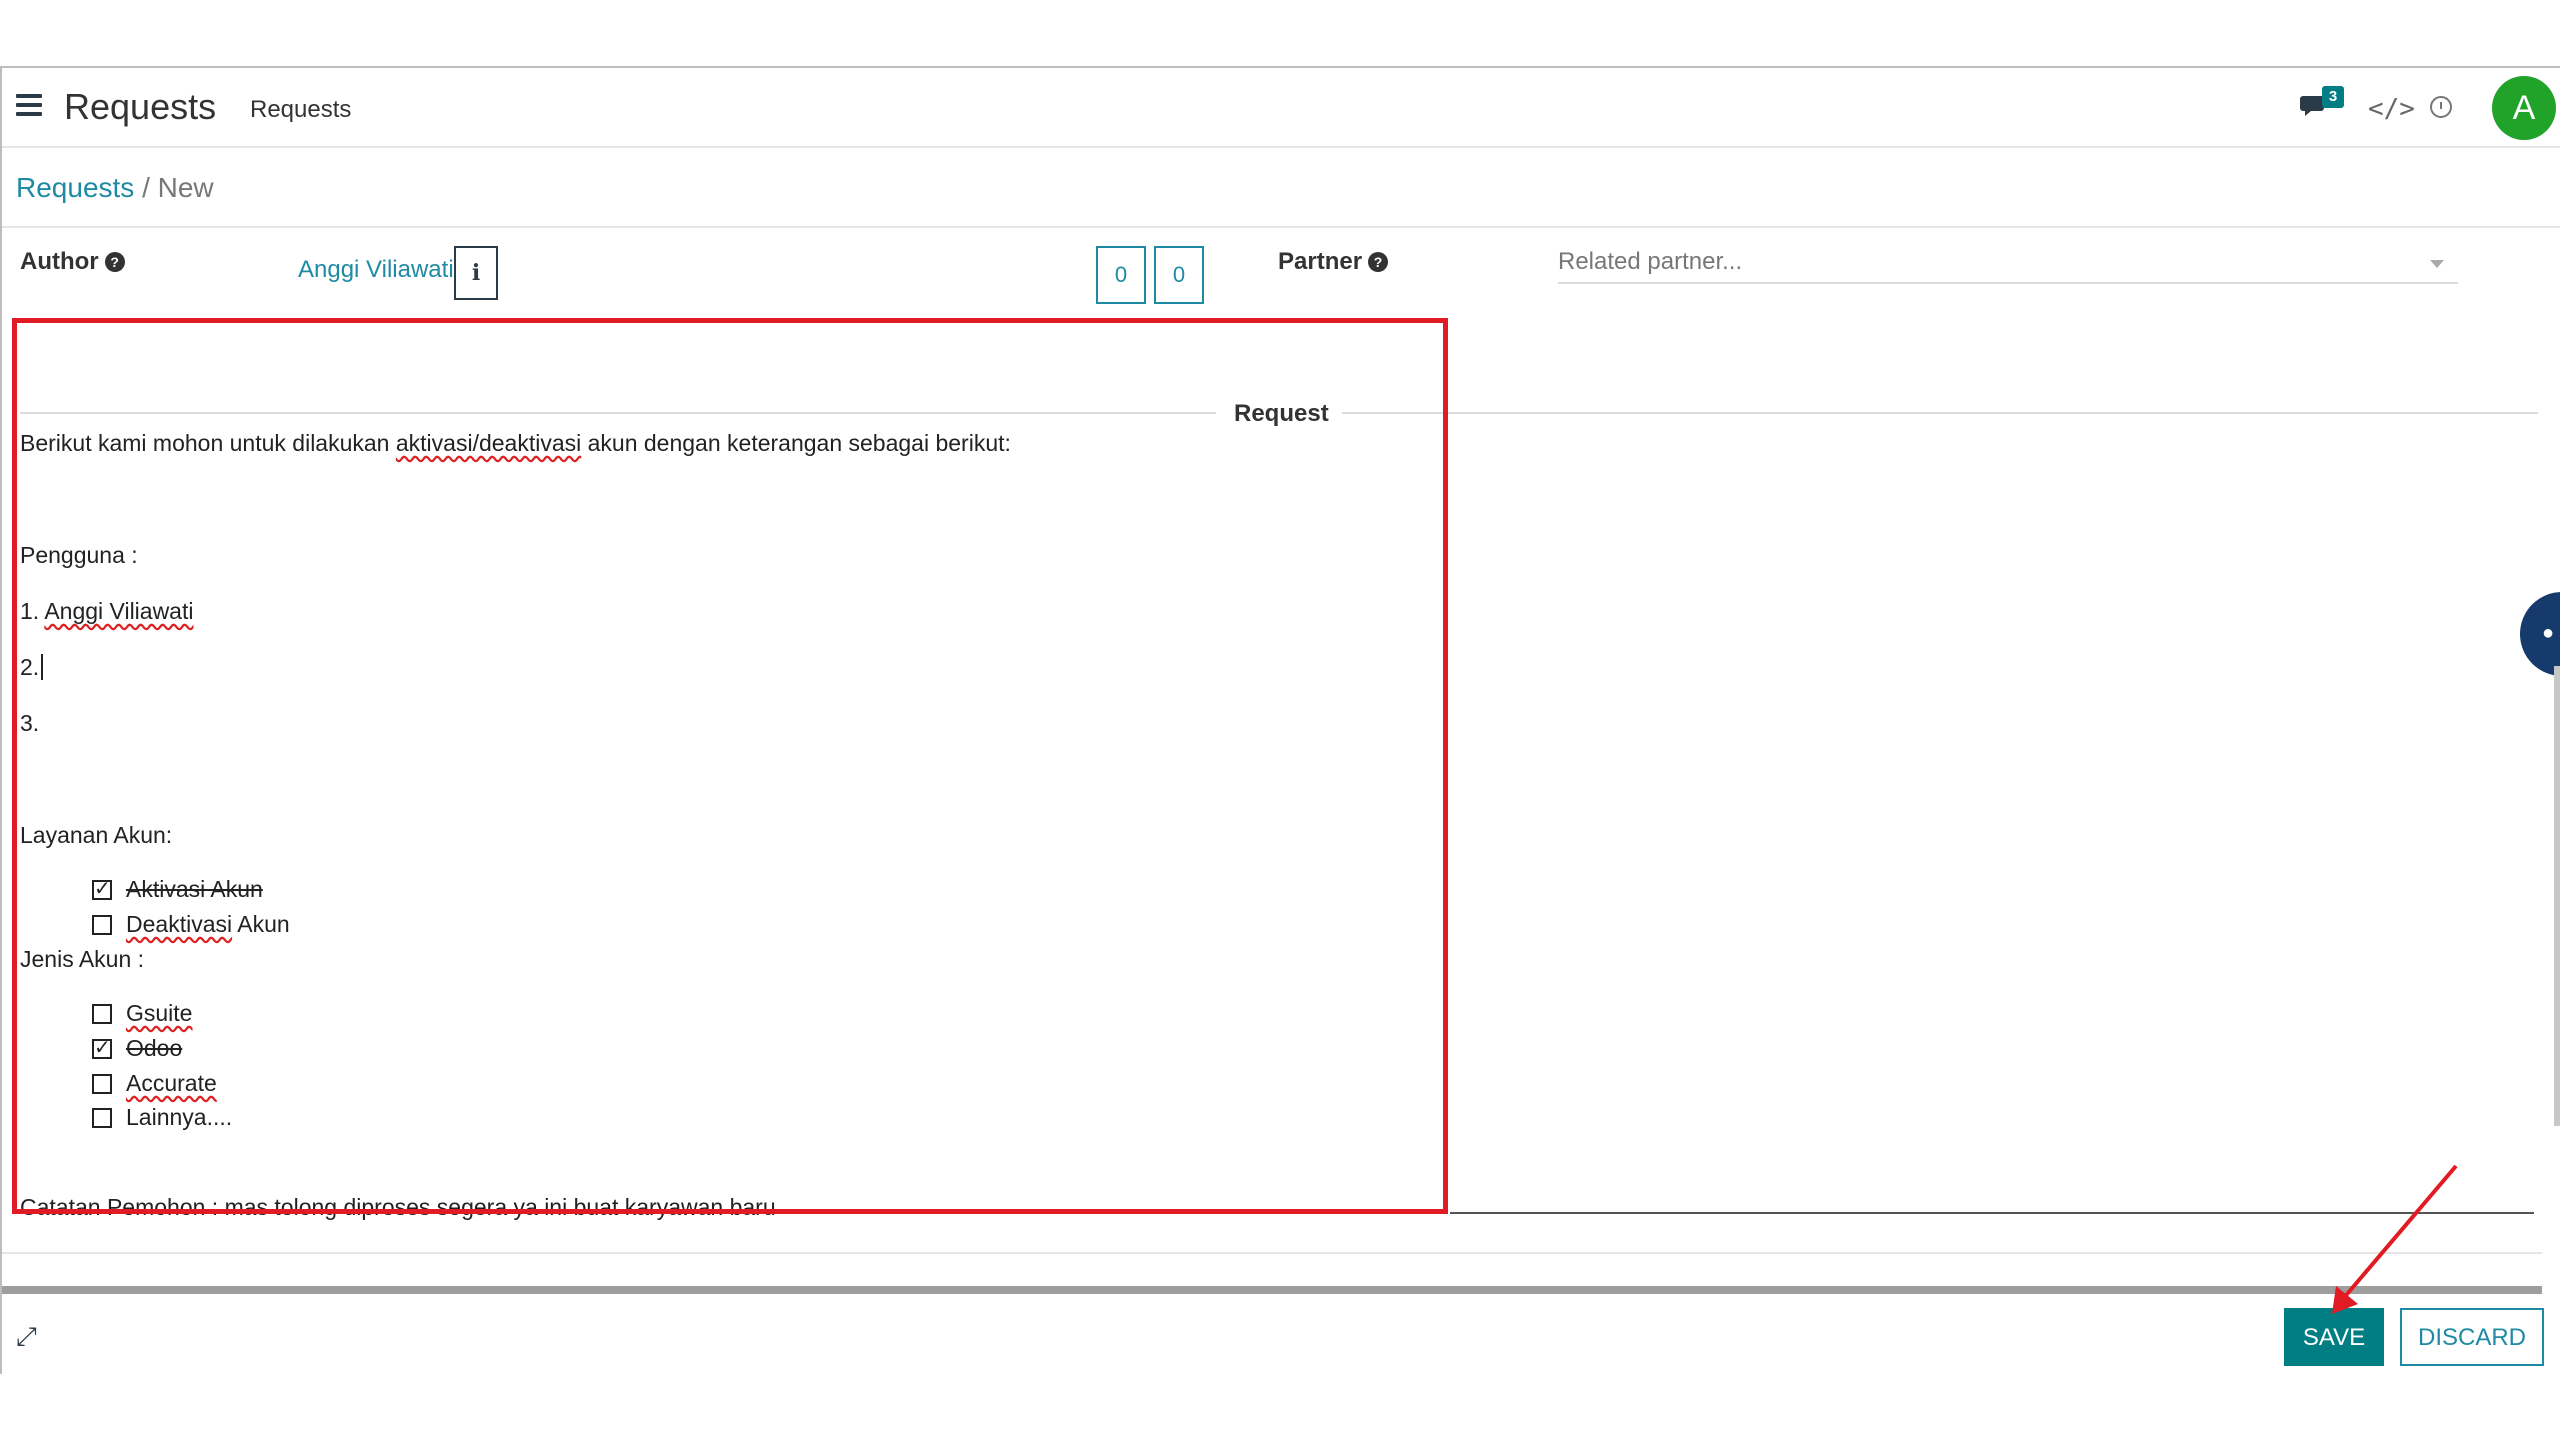  Describe the element at coordinates (29, 105) in the screenshot. I see `hamburger-menu-icon` at that location.